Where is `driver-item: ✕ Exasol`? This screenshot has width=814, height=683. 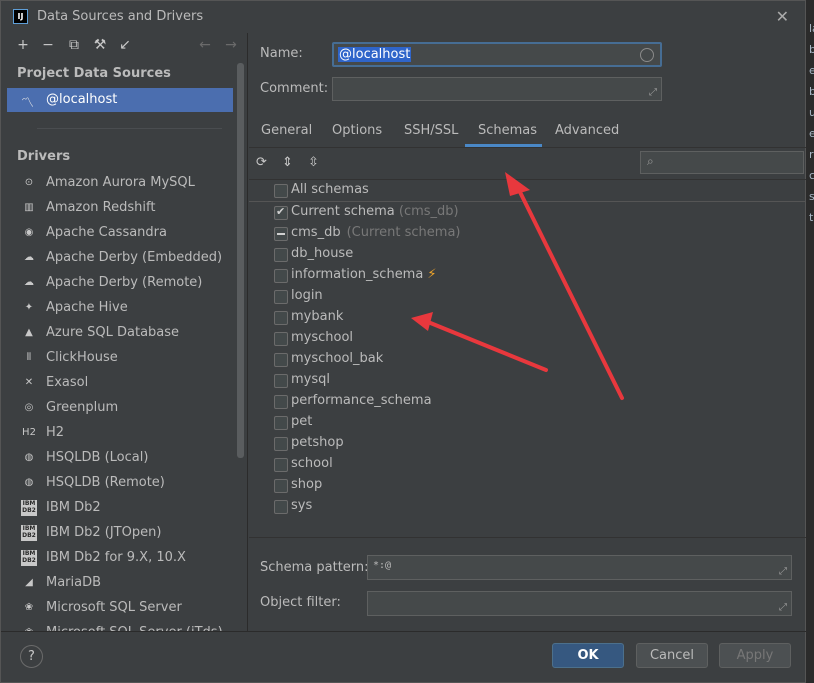
driver-item: ✕ Exasol is located at coordinates (120, 383).